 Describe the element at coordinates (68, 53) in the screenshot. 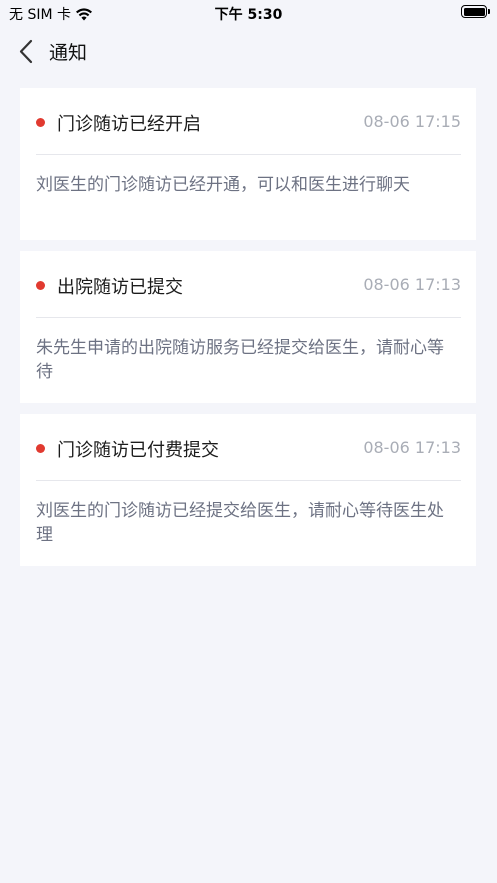

I see `page-title: 通知` at that location.